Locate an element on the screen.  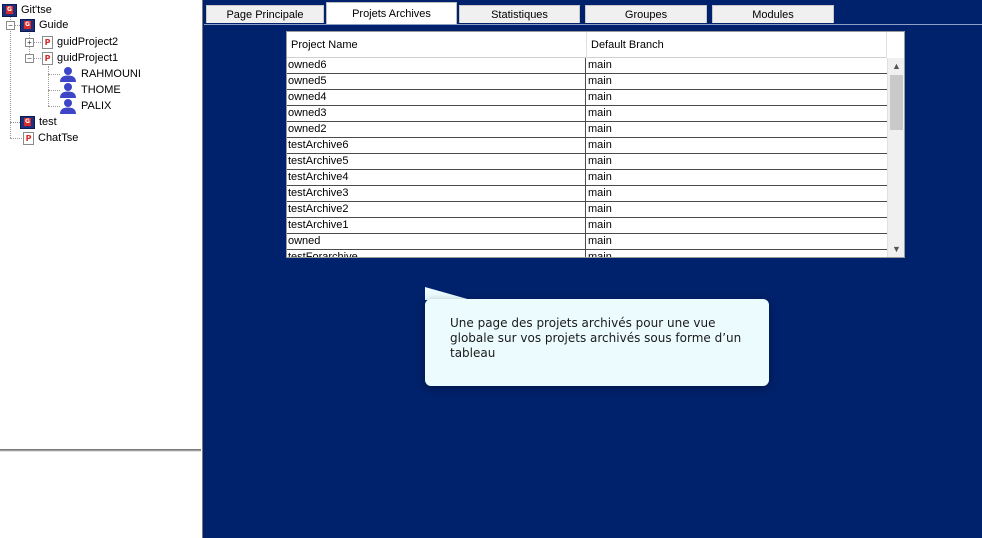
cell-project-name: testForarchive is located at coordinates (436, 253).